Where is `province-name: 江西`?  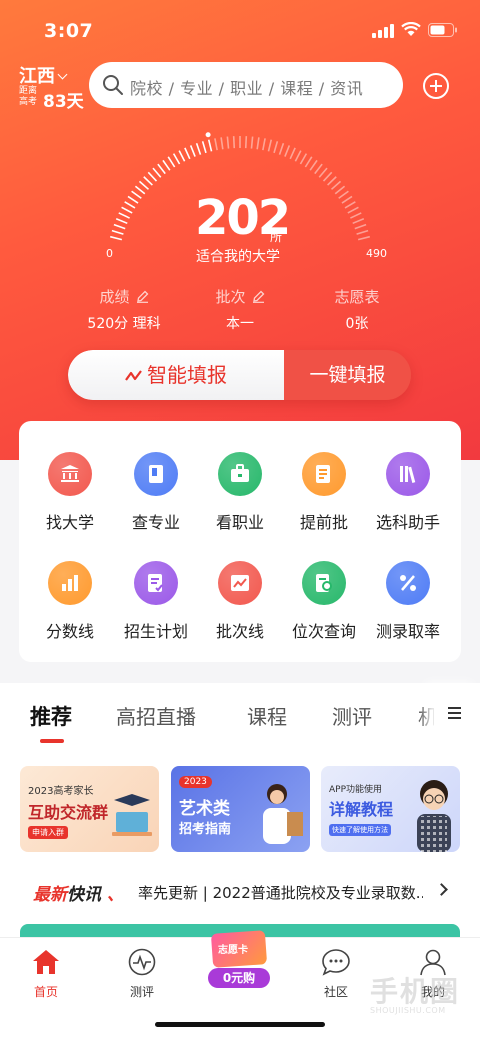
province-name: 江西 is located at coordinates (37, 76).